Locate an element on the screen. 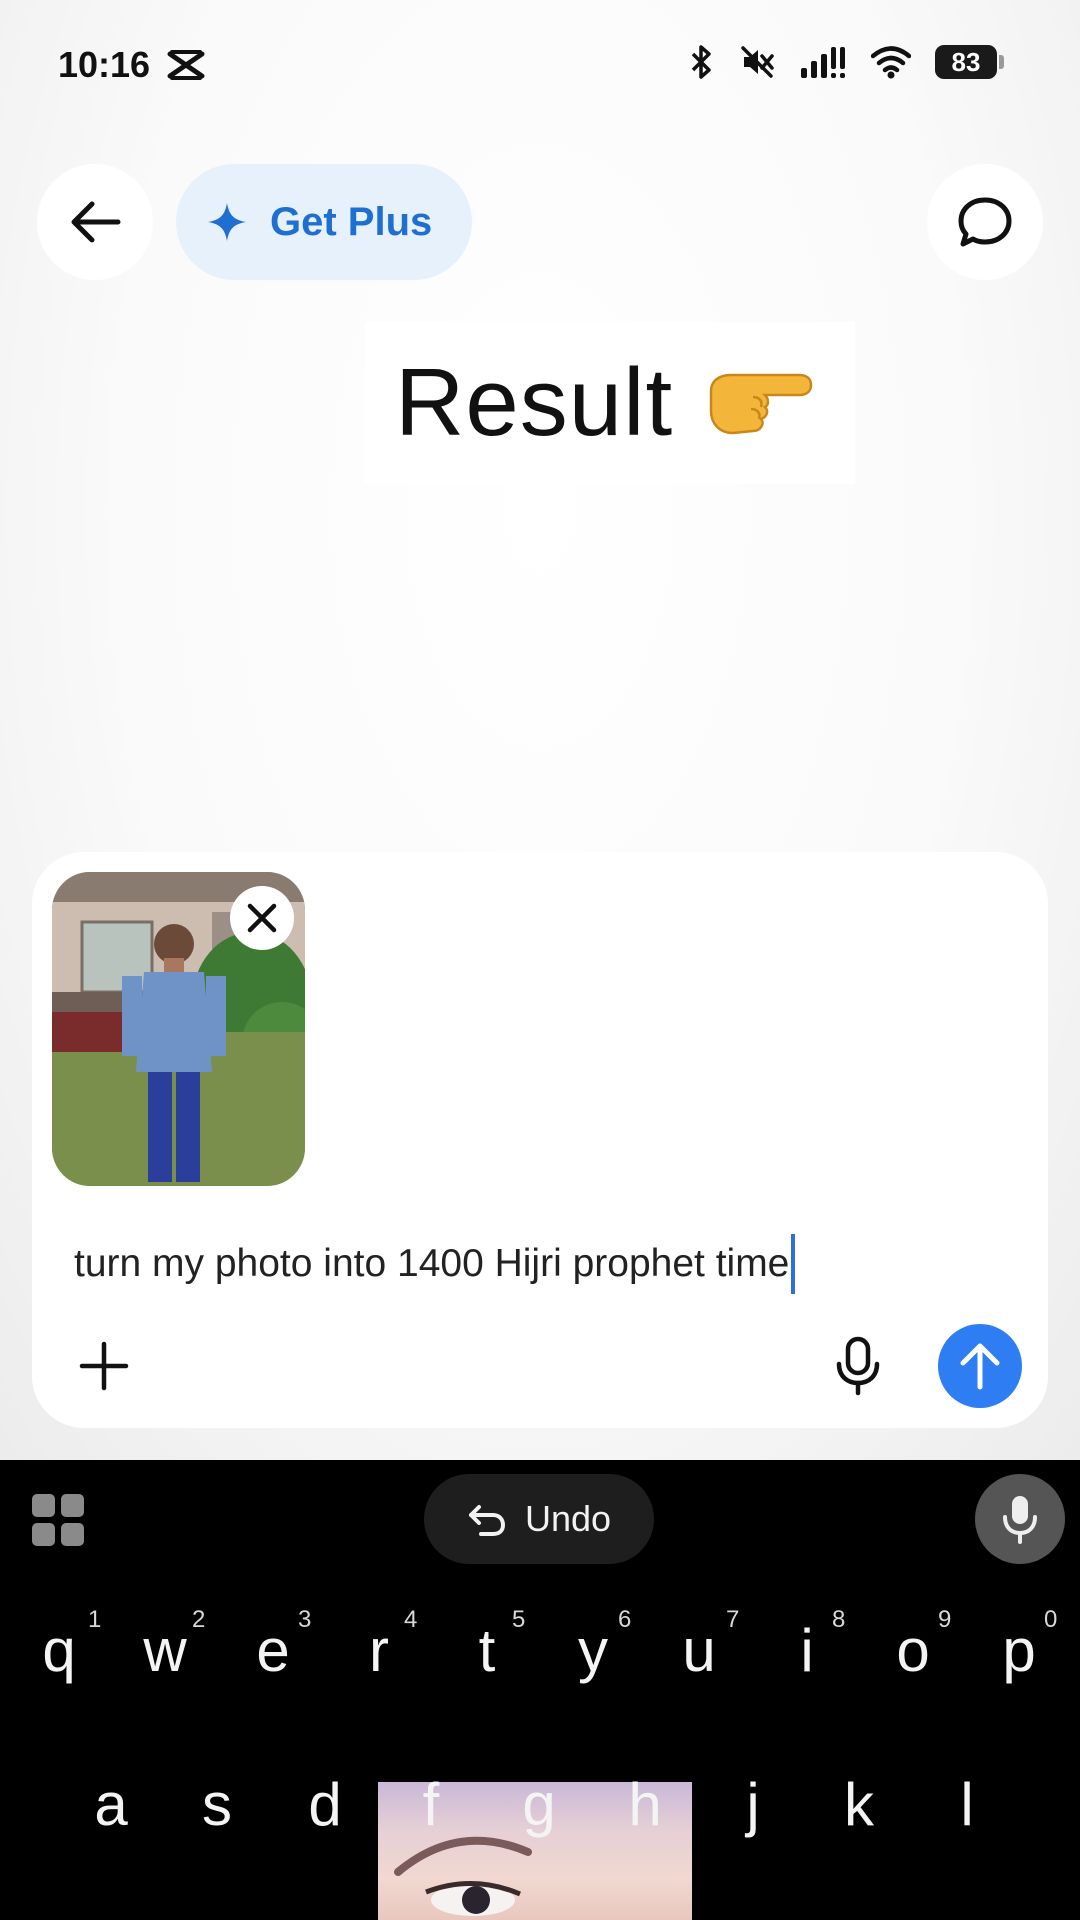 Image resolution: width=1080 pixels, height=1920 pixels. sparkle-icon is located at coordinates (227, 222).